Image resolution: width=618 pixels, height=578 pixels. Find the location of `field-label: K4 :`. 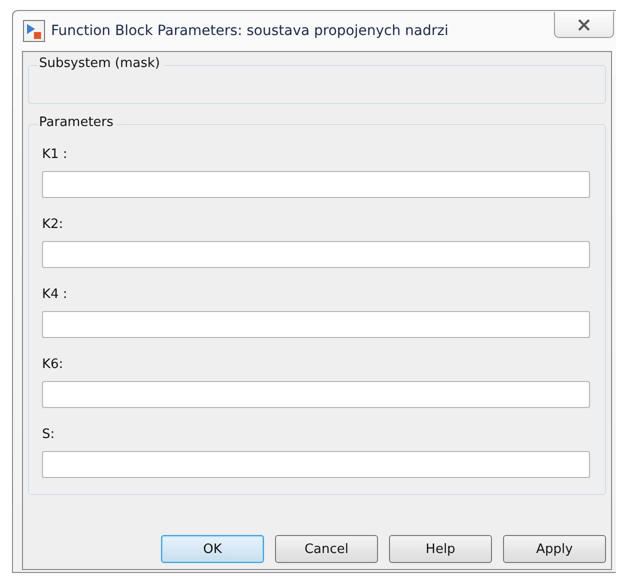

field-label: K4 : is located at coordinates (55, 294).